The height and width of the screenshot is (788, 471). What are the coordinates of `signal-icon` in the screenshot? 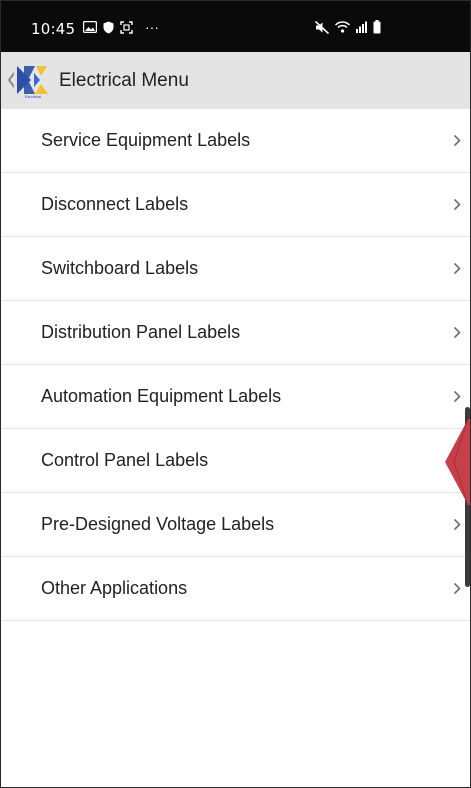 It's located at (361, 27).